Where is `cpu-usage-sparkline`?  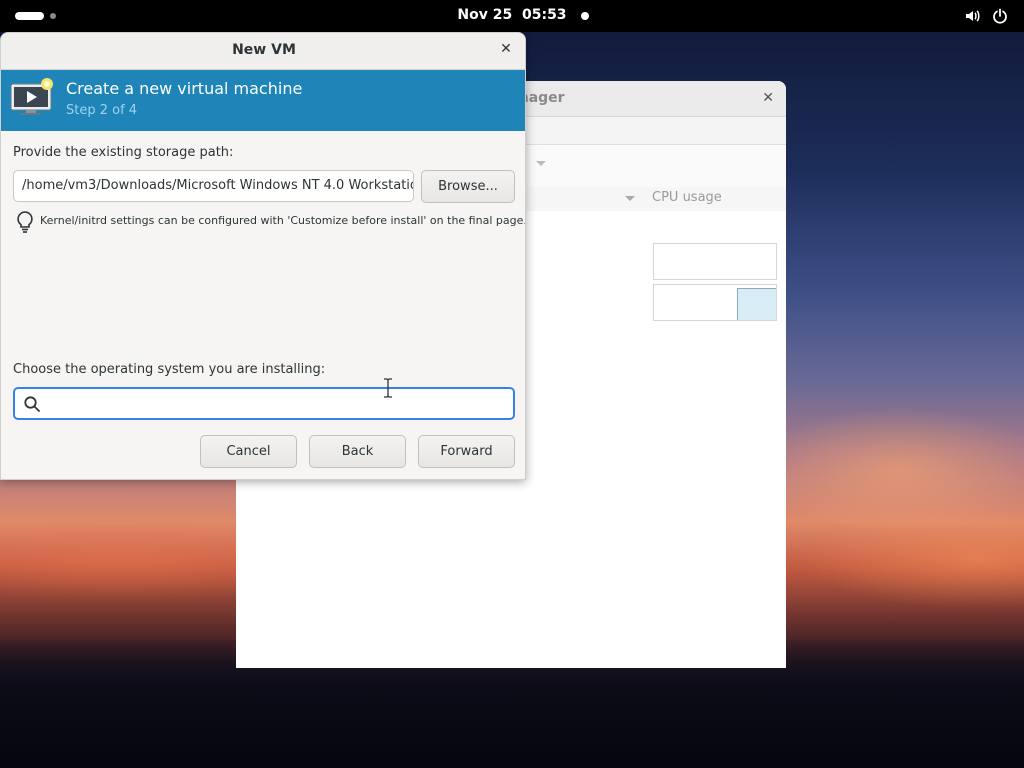 cpu-usage-sparkline is located at coordinates (756, 304).